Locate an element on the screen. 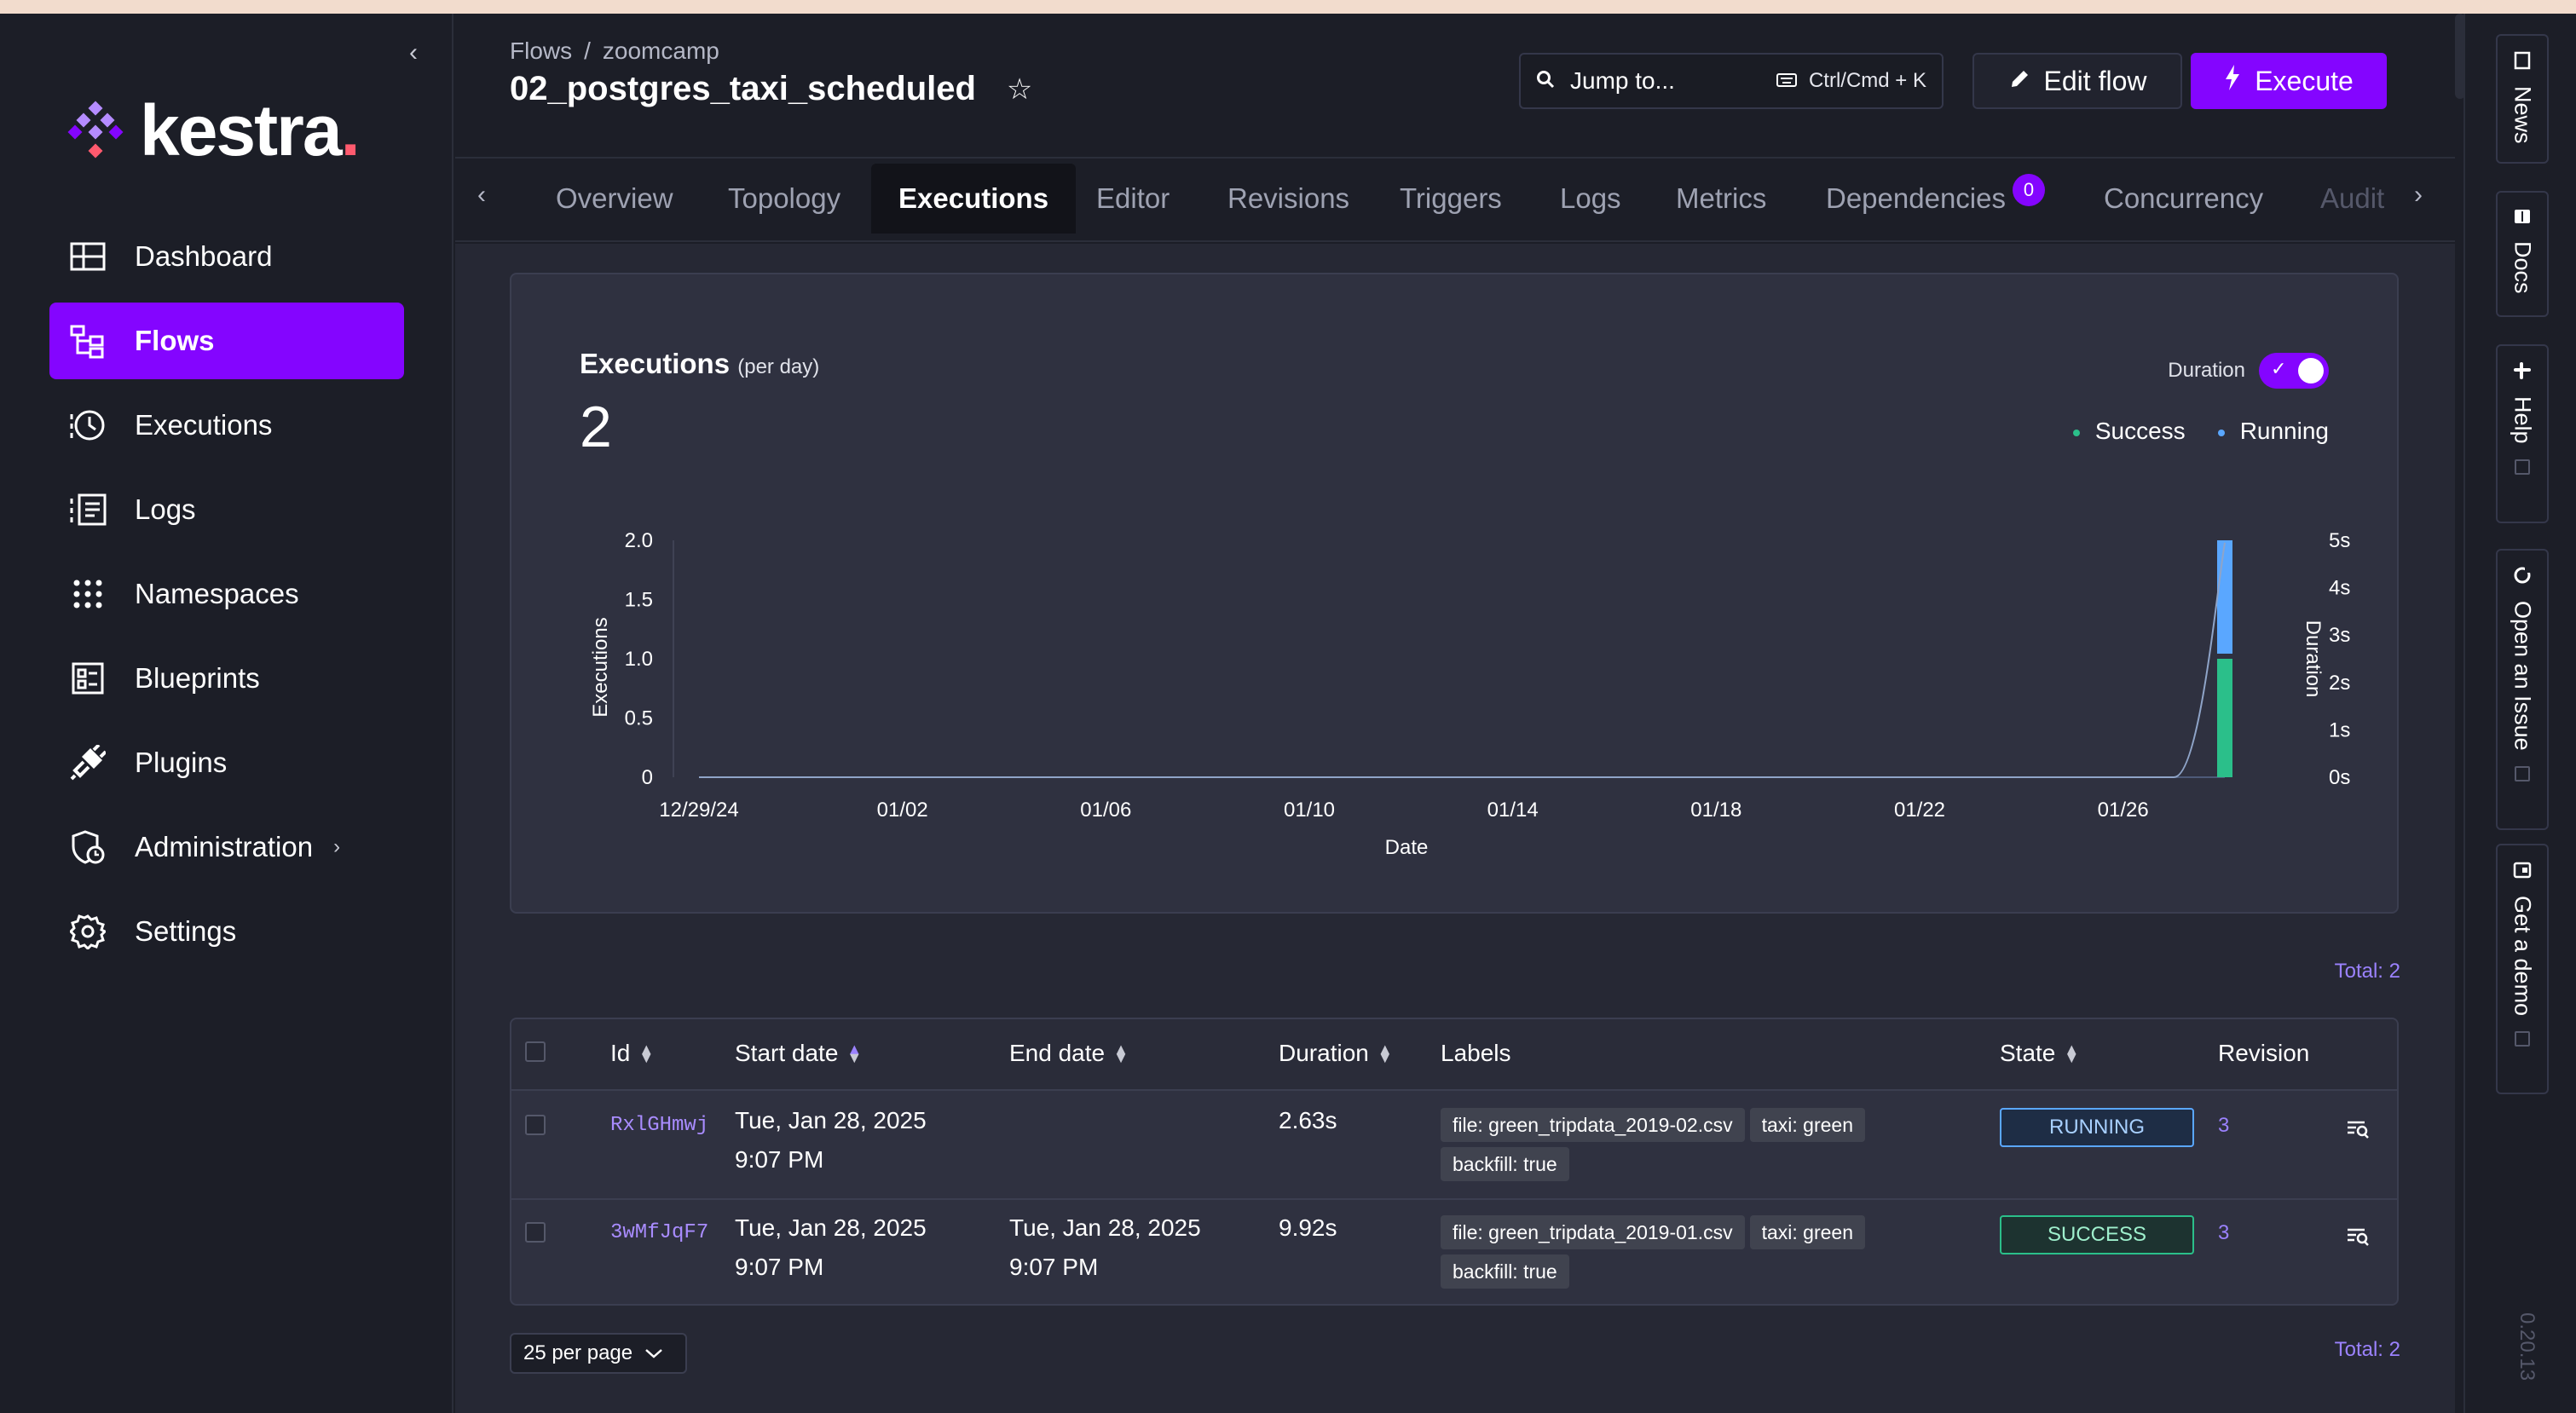 The width and height of the screenshot is (2576, 1413). sidebar-item-flows: Flows is located at coordinates (226, 341).